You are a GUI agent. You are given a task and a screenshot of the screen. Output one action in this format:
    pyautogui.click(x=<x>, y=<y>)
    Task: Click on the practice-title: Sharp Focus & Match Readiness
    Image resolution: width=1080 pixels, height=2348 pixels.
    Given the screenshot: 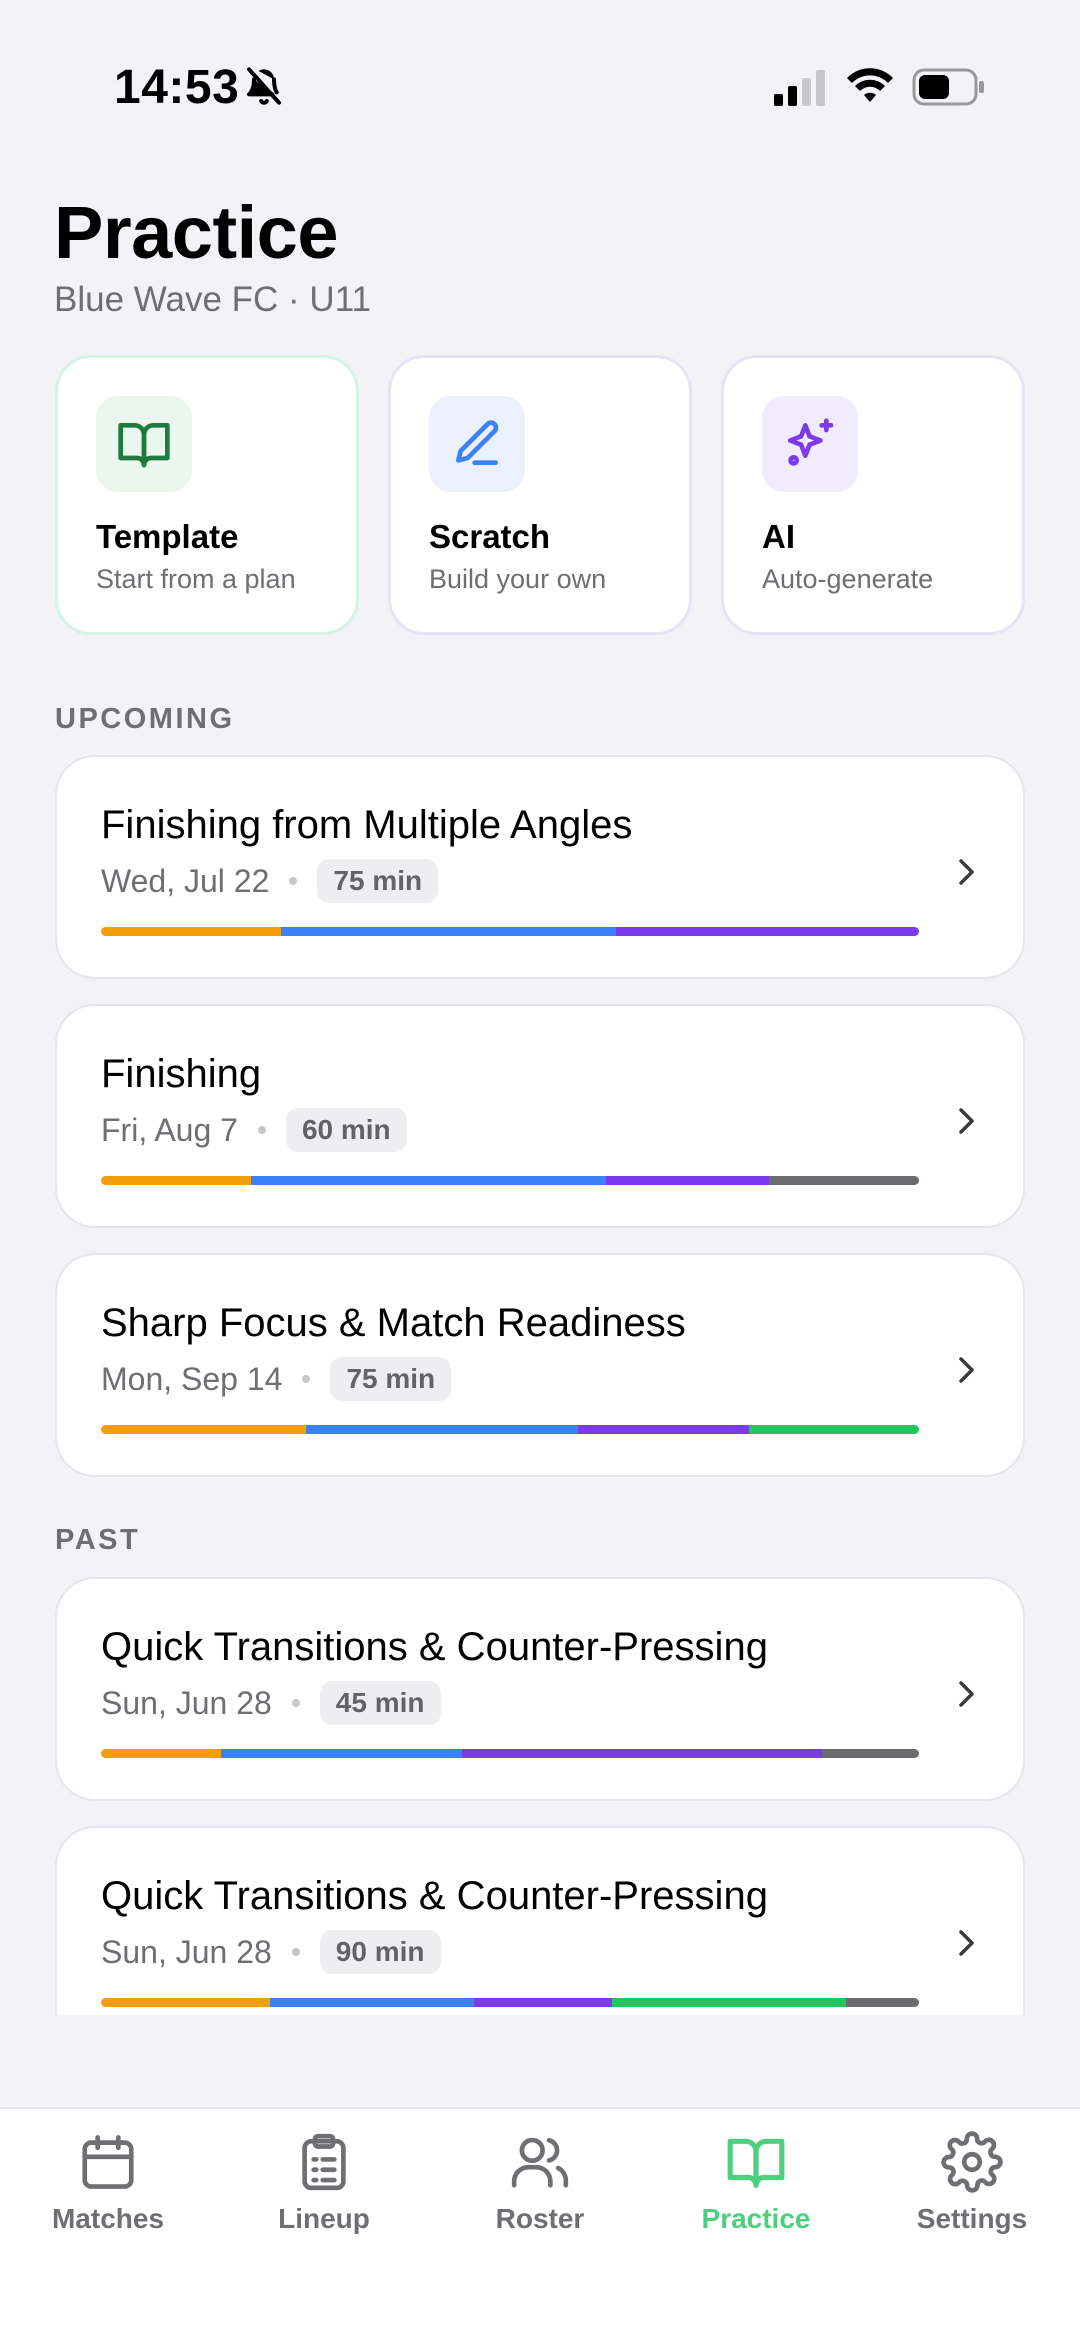 What is the action you would take?
    pyautogui.click(x=393, y=1323)
    